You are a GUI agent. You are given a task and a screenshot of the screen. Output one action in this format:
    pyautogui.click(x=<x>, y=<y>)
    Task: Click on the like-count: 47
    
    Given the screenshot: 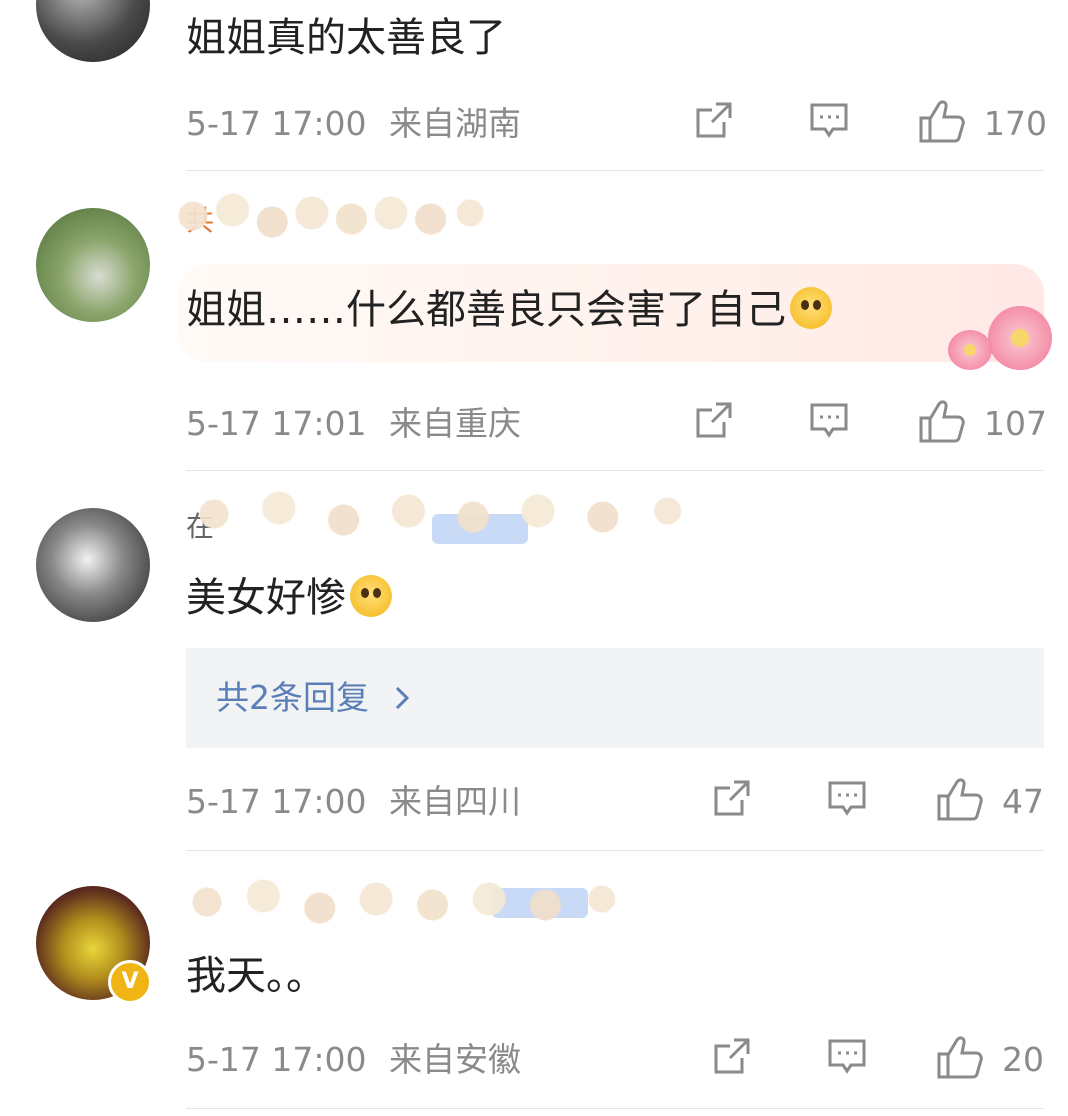 What is the action you would take?
    pyautogui.click(x=1023, y=801)
    